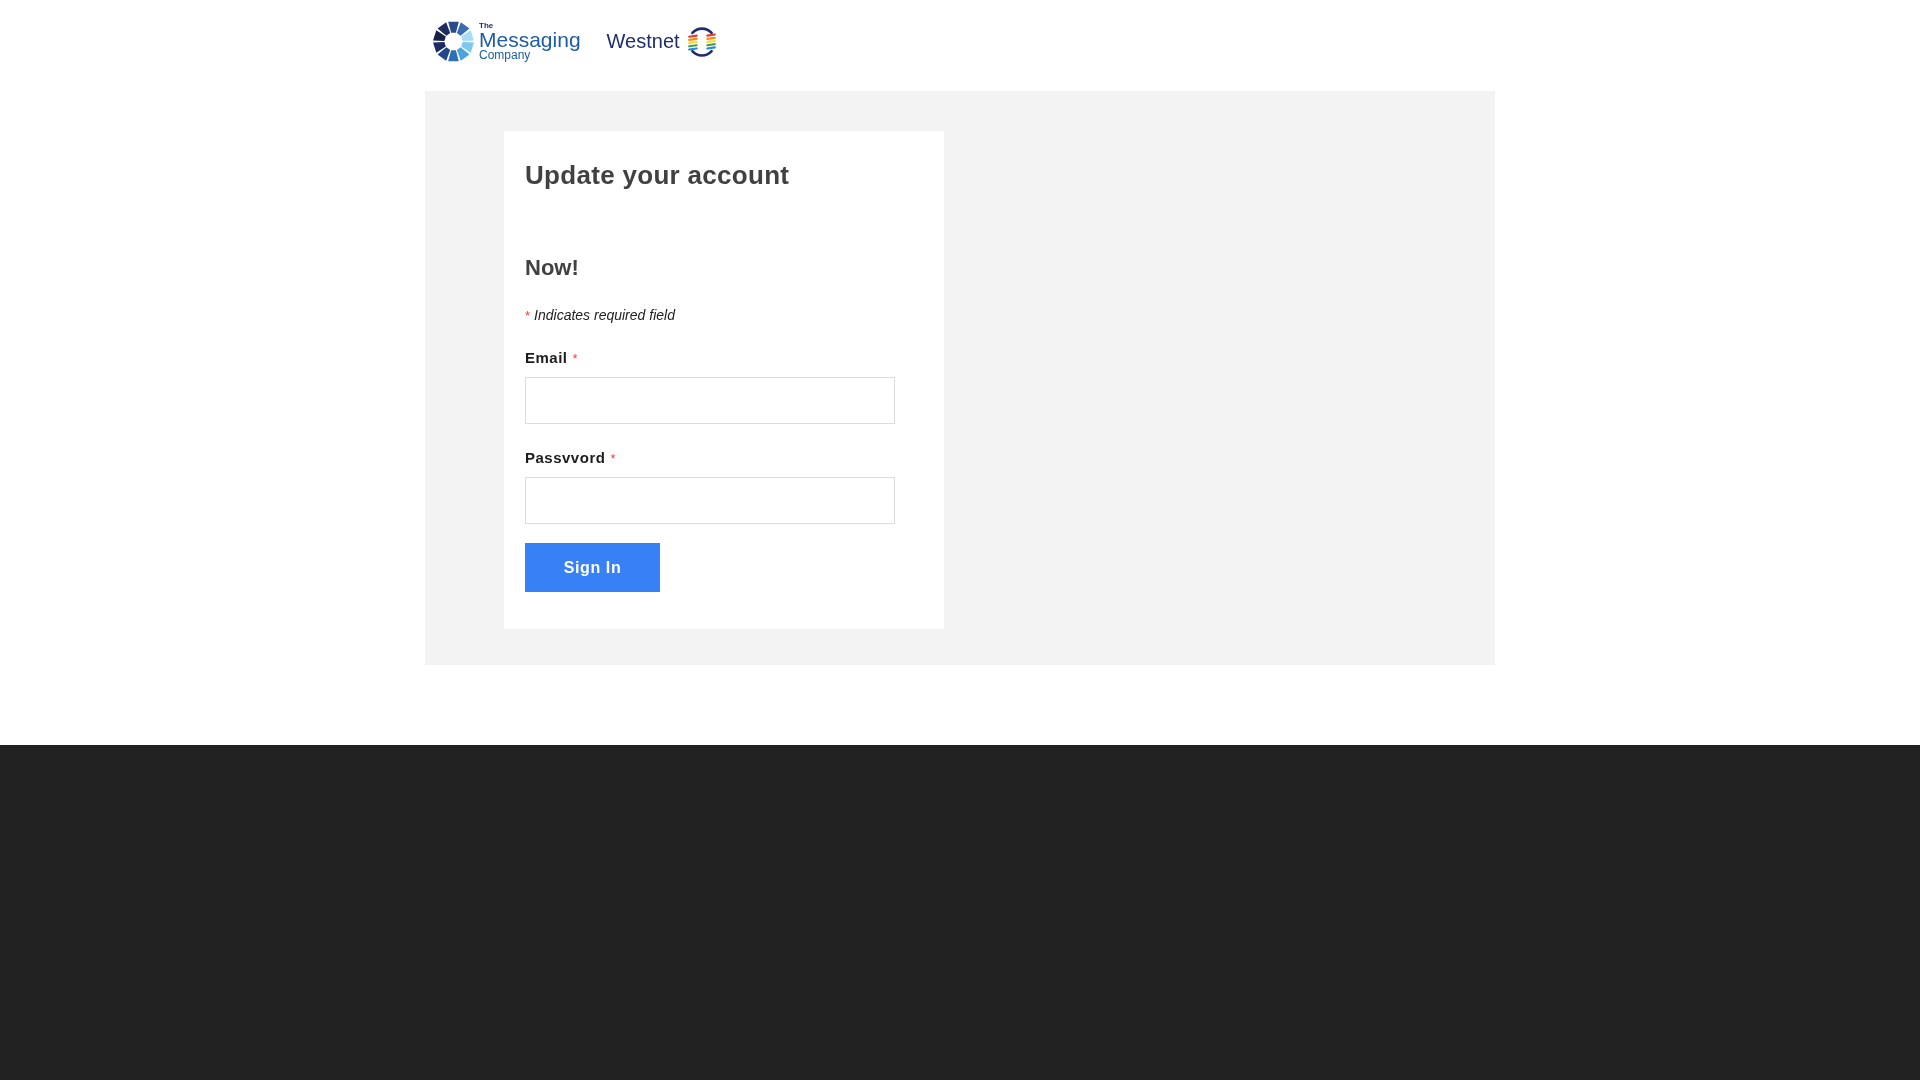  What do you see at coordinates (530, 41) in the screenshot?
I see `logo-wordmark: The Messaging Company` at bounding box center [530, 41].